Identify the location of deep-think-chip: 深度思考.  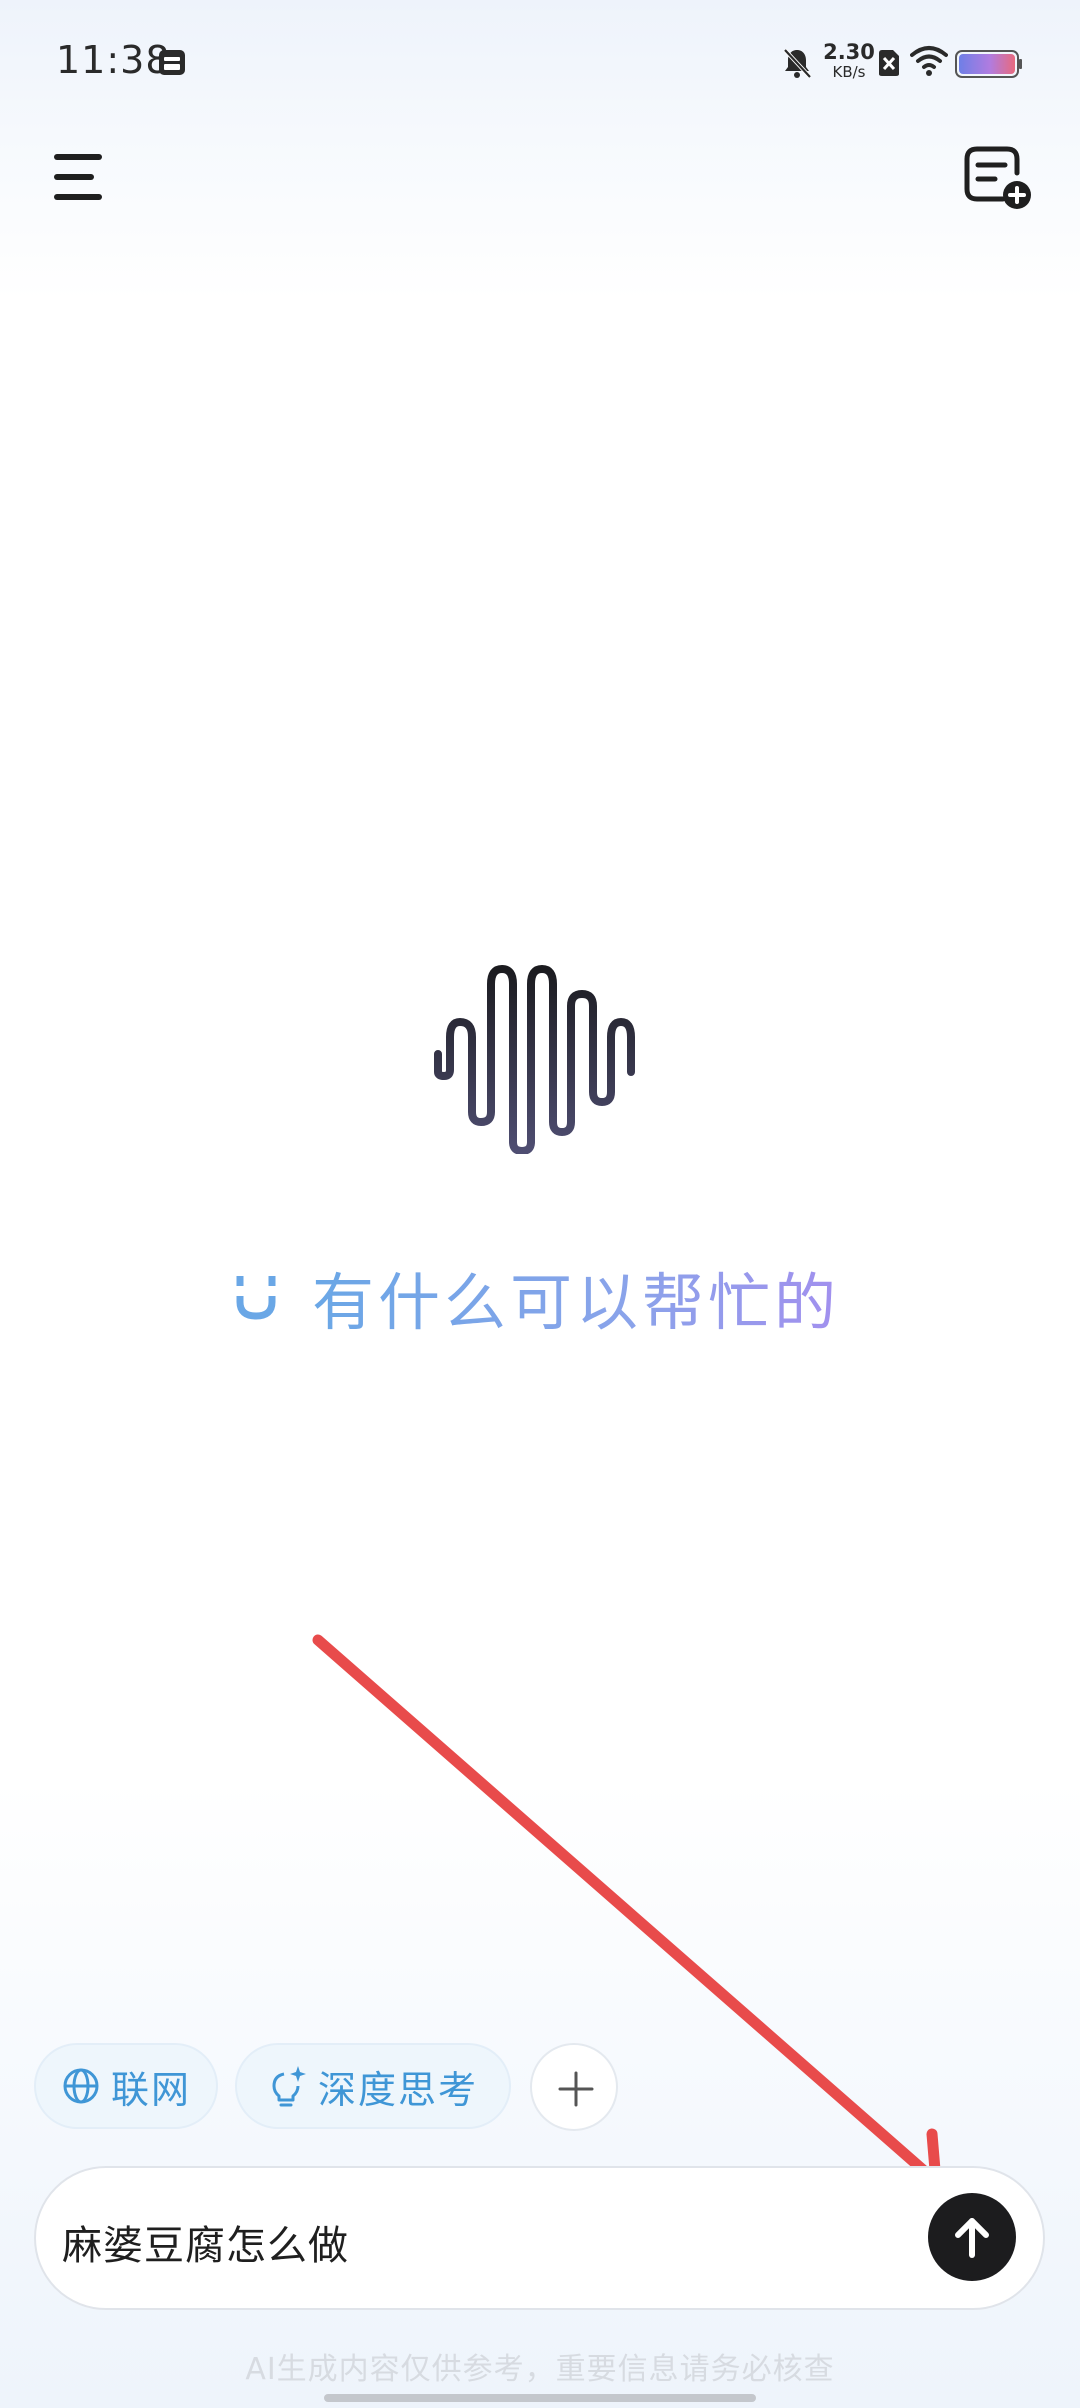
(373, 2086).